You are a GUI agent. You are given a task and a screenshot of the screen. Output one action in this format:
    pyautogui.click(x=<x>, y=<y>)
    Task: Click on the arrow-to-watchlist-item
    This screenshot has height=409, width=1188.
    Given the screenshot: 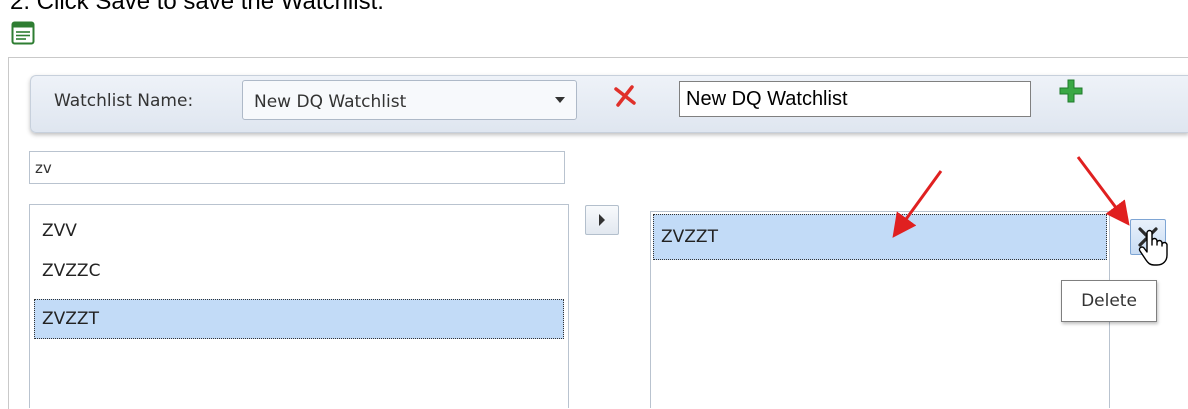 What is the action you would take?
    pyautogui.click(x=917, y=204)
    